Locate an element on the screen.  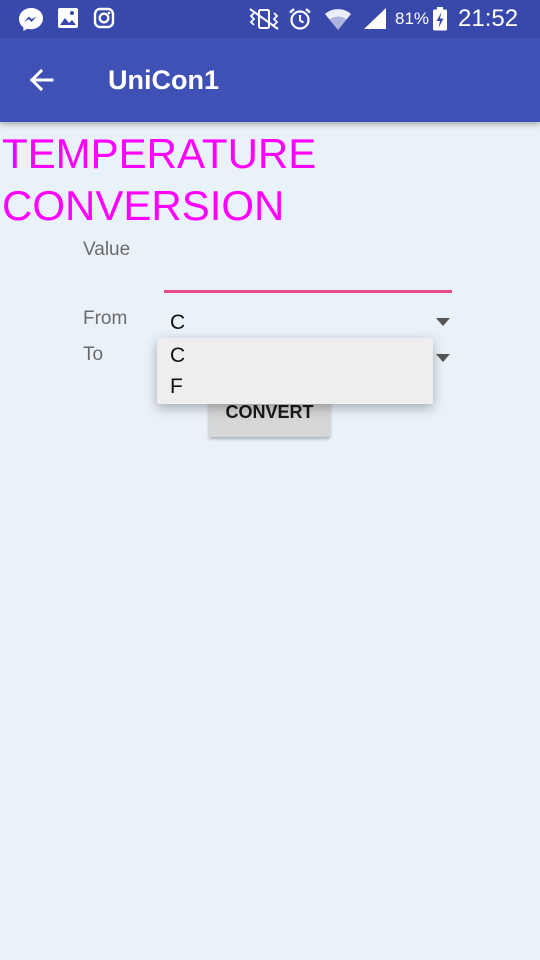
vibrate-icon is located at coordinates (264, 19).